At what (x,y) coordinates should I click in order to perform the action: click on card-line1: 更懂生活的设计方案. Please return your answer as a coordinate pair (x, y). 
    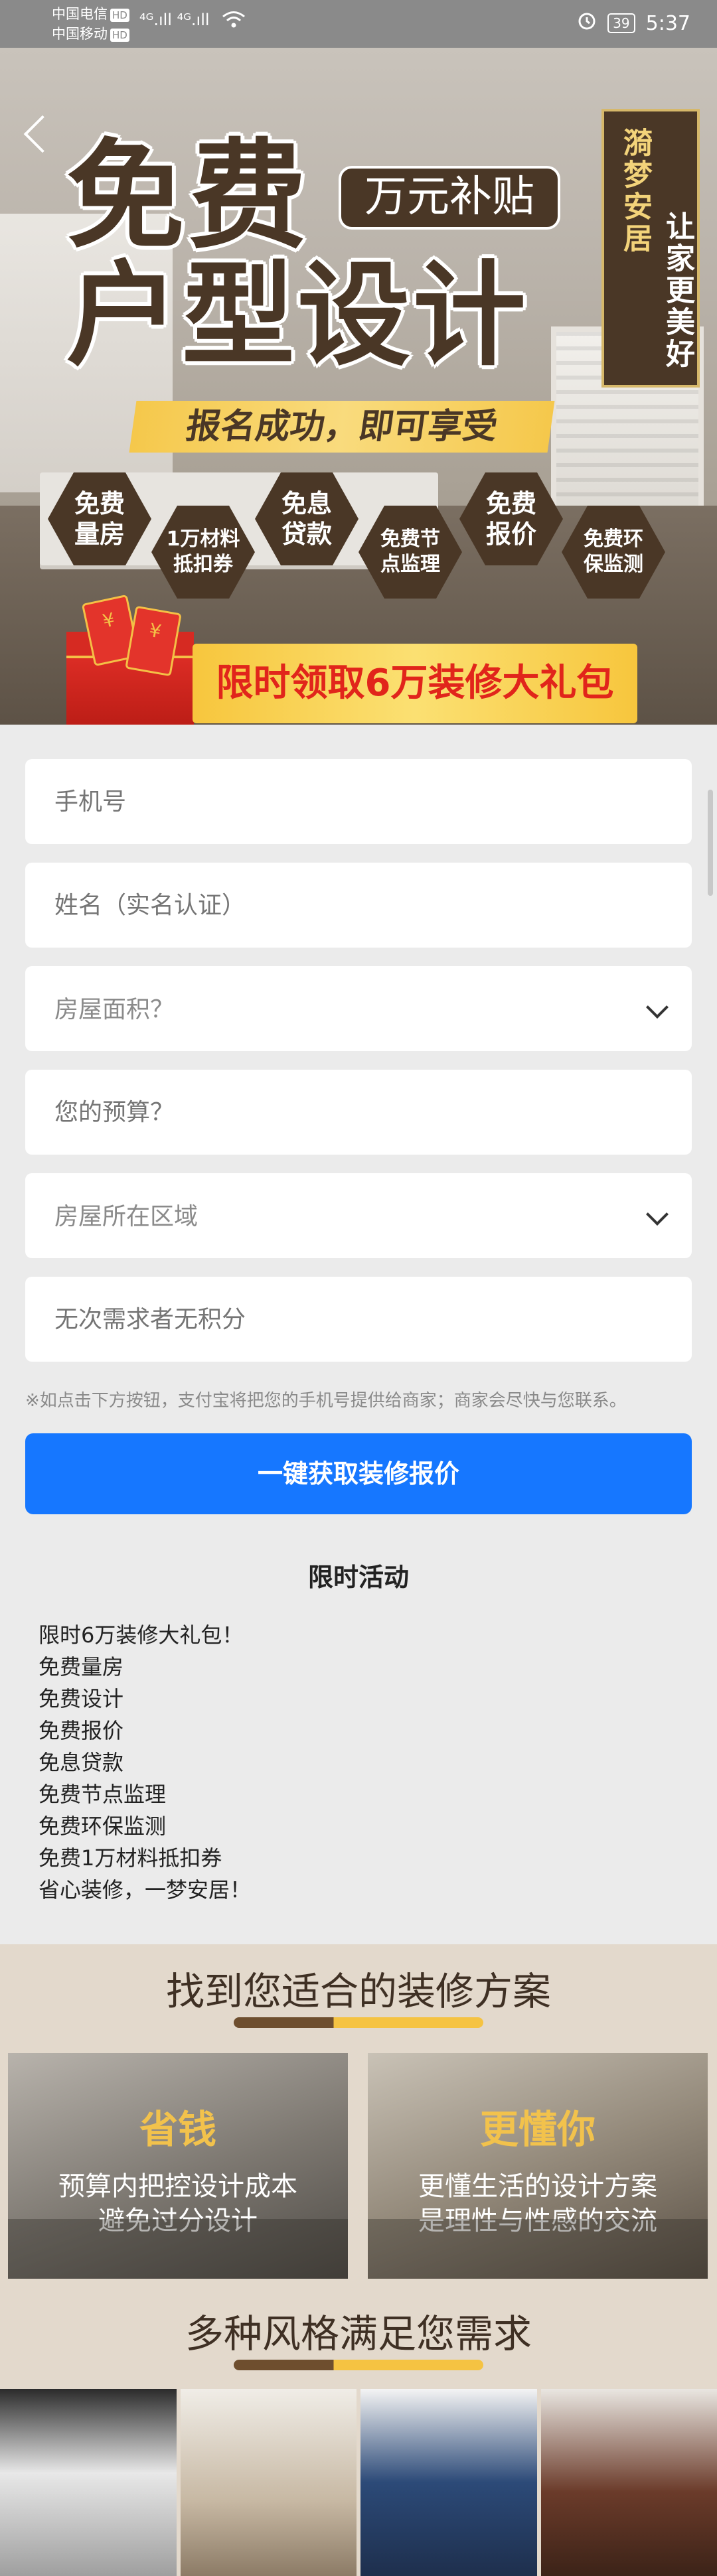
    Looking at the image, I should click on (537, 2187).